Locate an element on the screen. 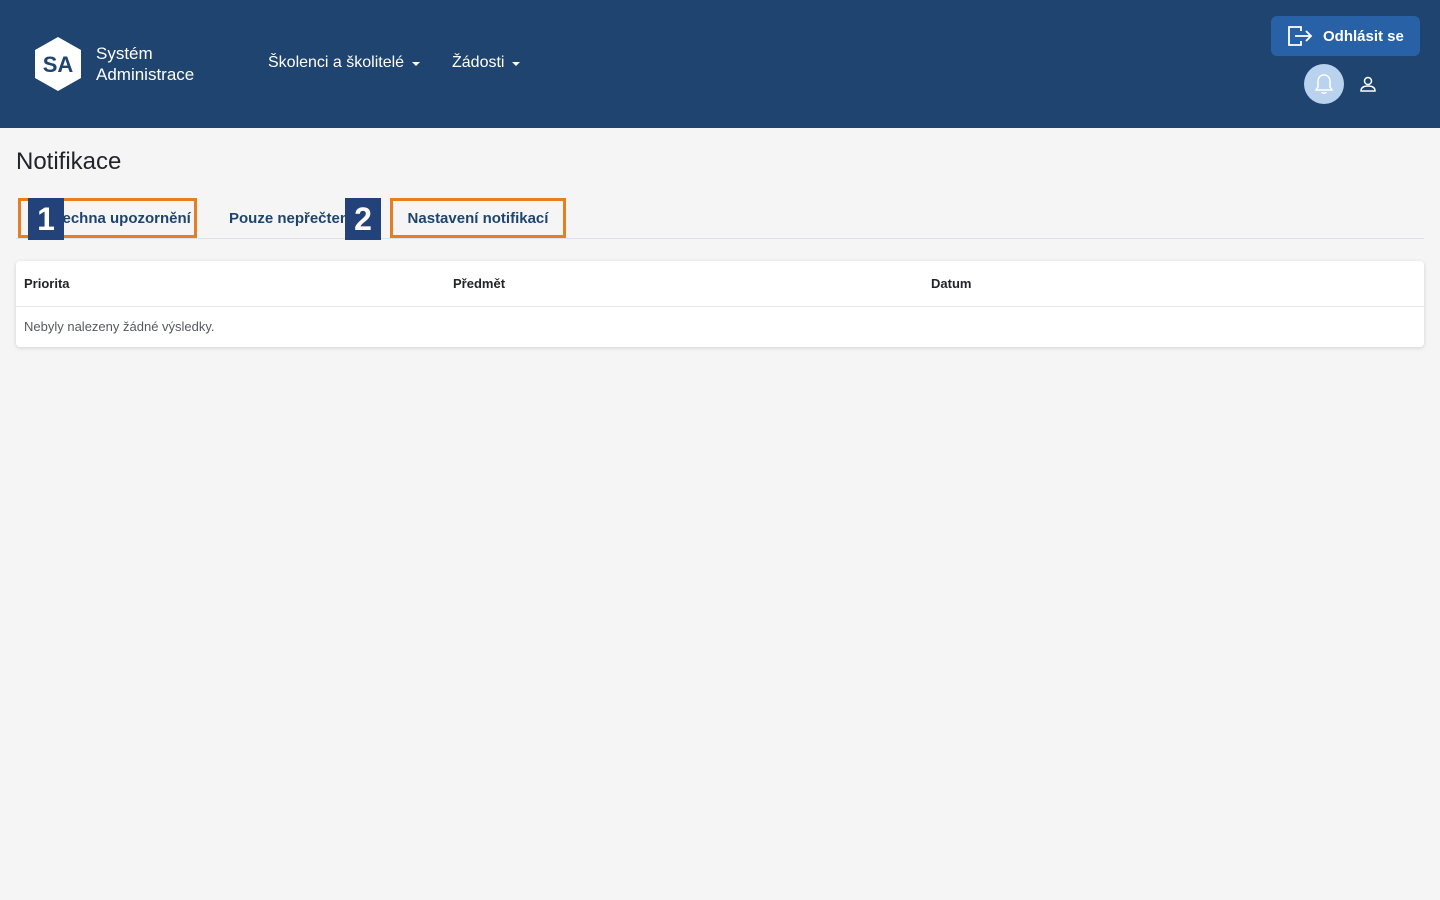 This screenshot has height=900, width=1440. user-profile-button is located at coordinates (1368, 84).